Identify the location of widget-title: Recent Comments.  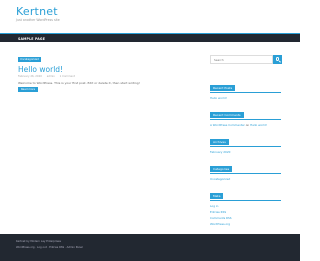
(227, 115).